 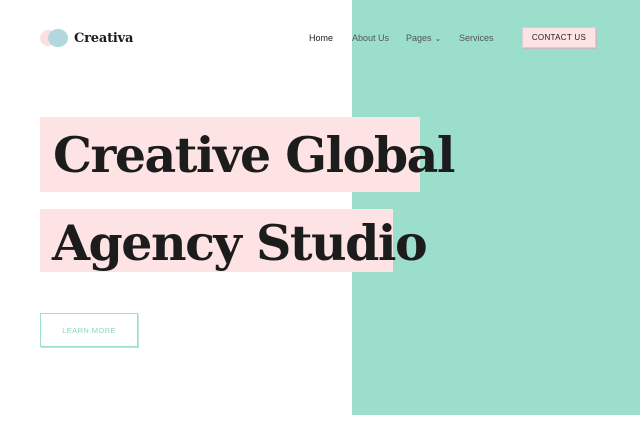 What do you see at coordinates (58, 38) in the screenshot?
I see `logo-circle-blue` at bounding box center [58, 38].